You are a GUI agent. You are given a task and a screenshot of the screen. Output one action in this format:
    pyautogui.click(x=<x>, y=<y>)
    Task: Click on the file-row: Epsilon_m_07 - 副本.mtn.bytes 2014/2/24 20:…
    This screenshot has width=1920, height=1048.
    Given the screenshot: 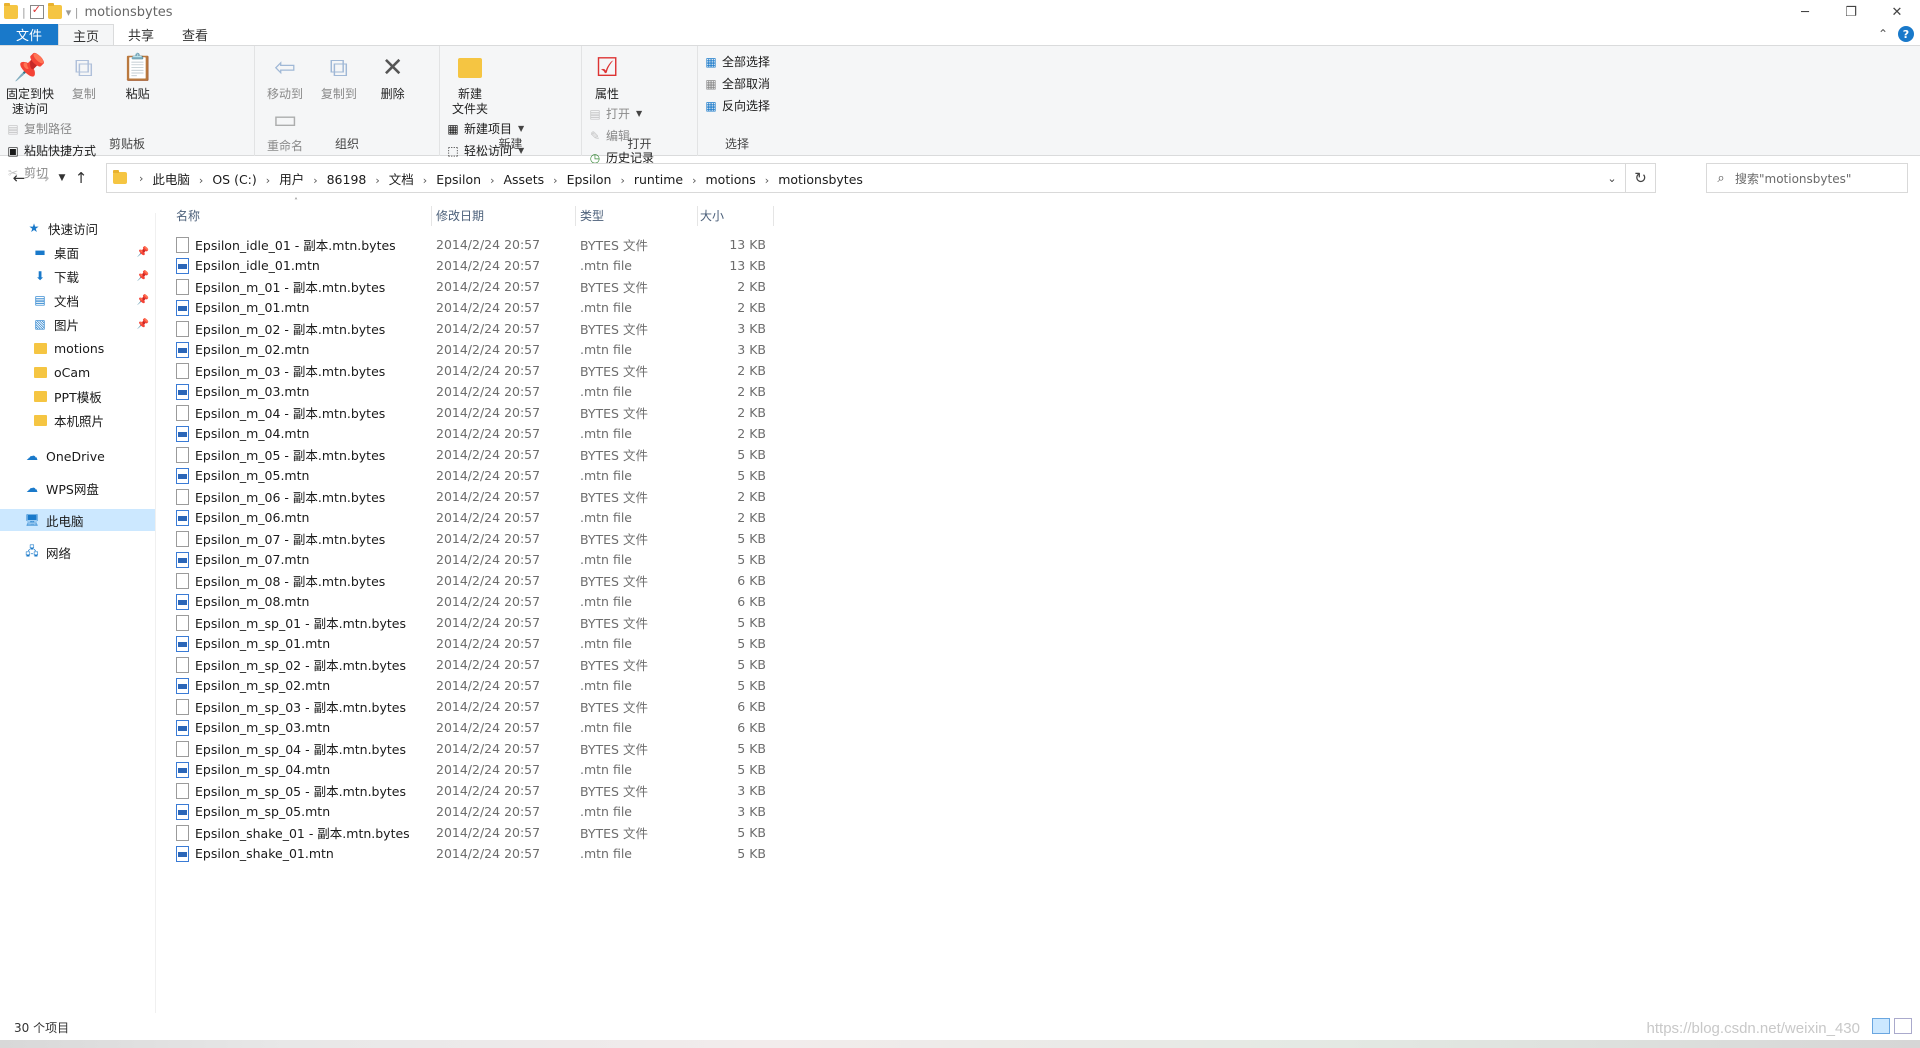 What is the action you would take?
    pyautogui.click(x=472, y=538)
    